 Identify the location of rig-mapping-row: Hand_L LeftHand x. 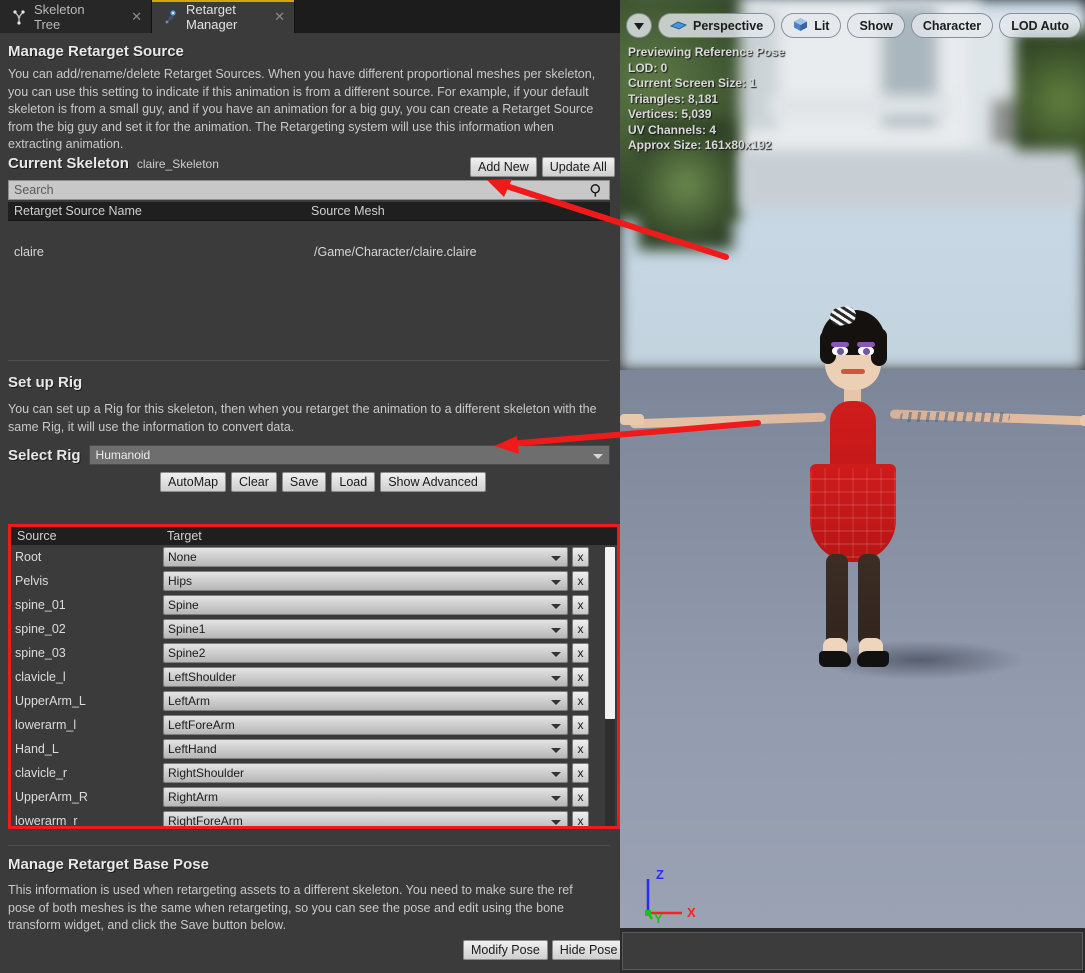
(314, 749).